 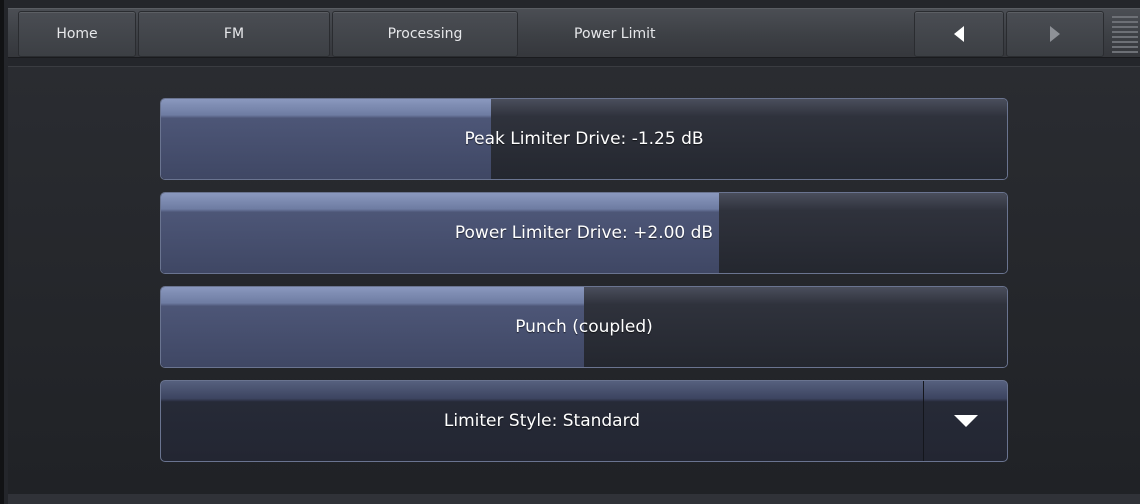 I want to click on tab-home: Home, so click(x=77, y=34).